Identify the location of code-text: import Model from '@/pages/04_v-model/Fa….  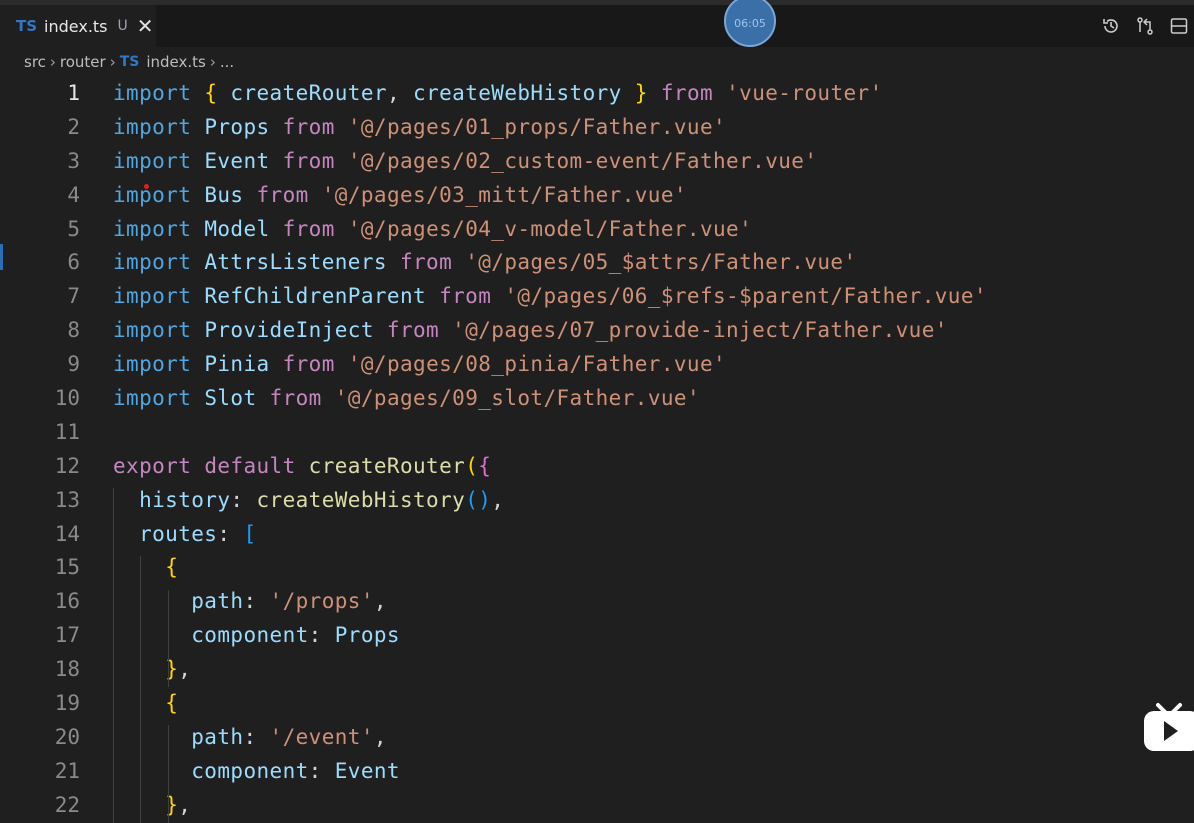
(432, 230).